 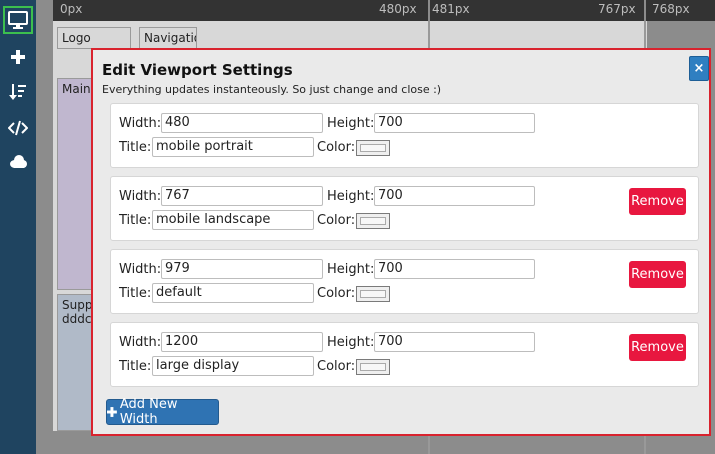 What do you see at coordinates (77, 319) in the screenshot?
I see `support-text: dddc` at bounding box center [77, 319].